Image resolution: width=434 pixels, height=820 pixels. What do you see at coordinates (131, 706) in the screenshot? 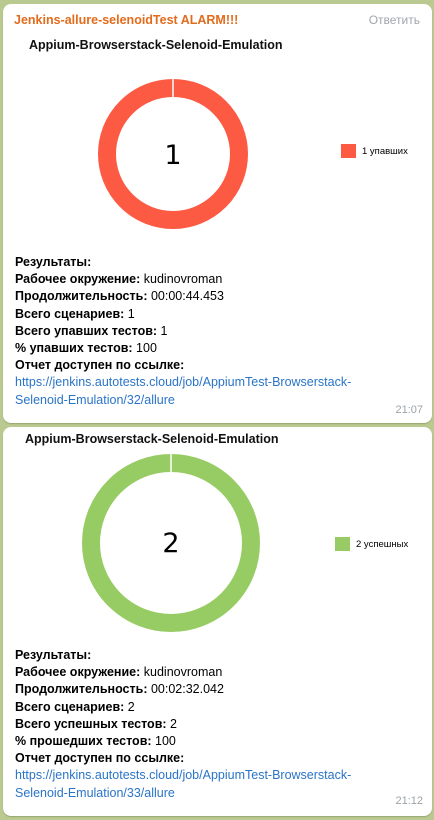
I see `total-value: 2` at bounding box center [131, 706].